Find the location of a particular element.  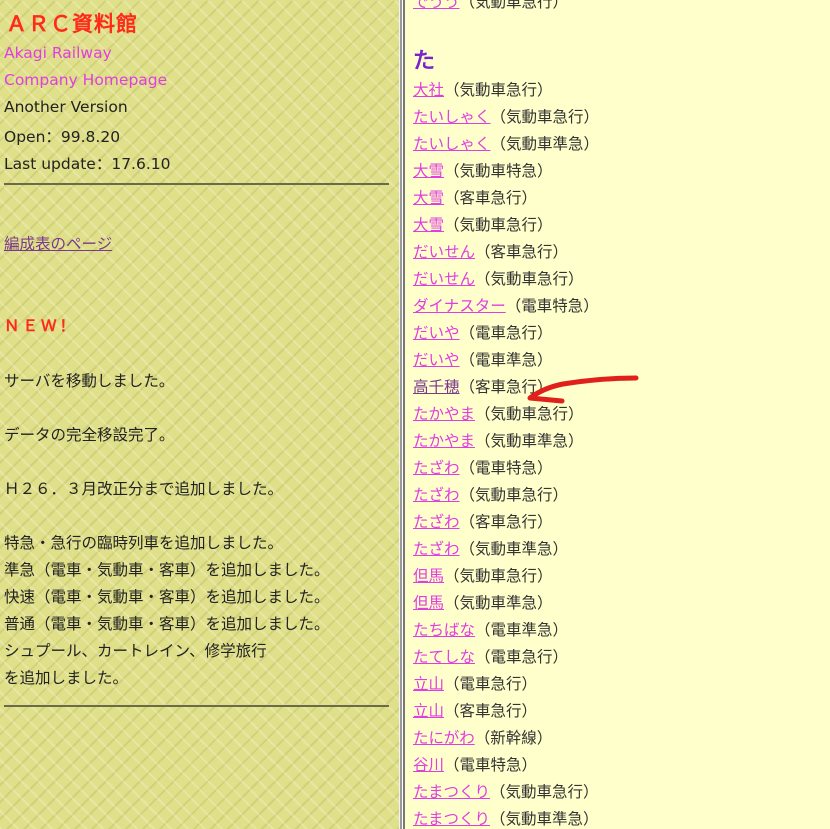

train-list-item: たかやま（気動車急行） is located at coordinates (506, 416).